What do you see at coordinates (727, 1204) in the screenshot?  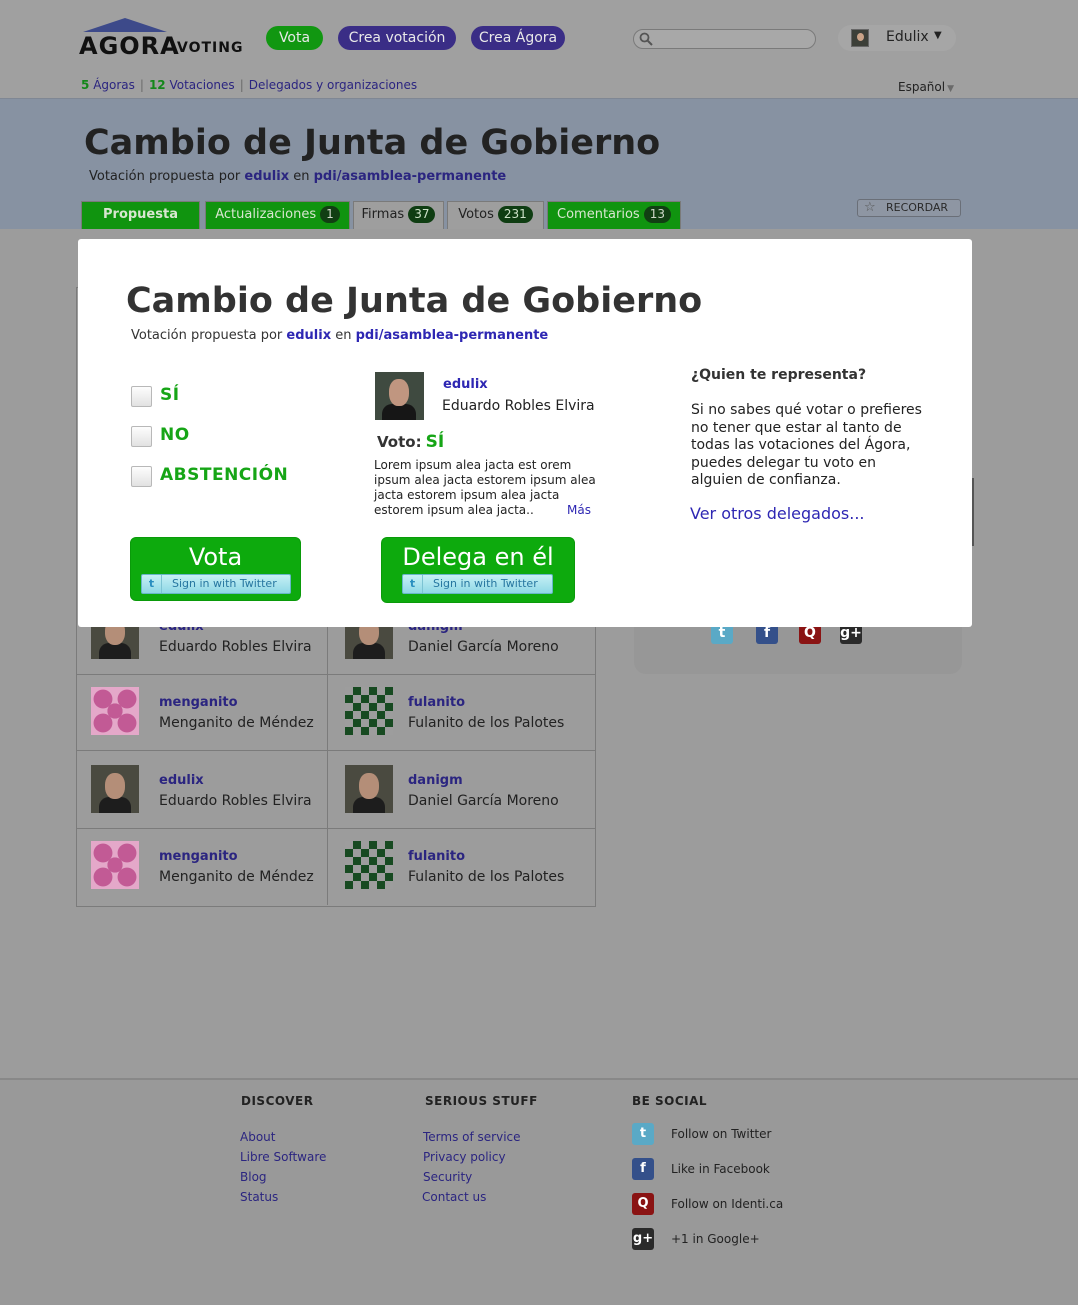 I see `social-label: Follow on Identi.ca` at bounding box center [727, 1204].